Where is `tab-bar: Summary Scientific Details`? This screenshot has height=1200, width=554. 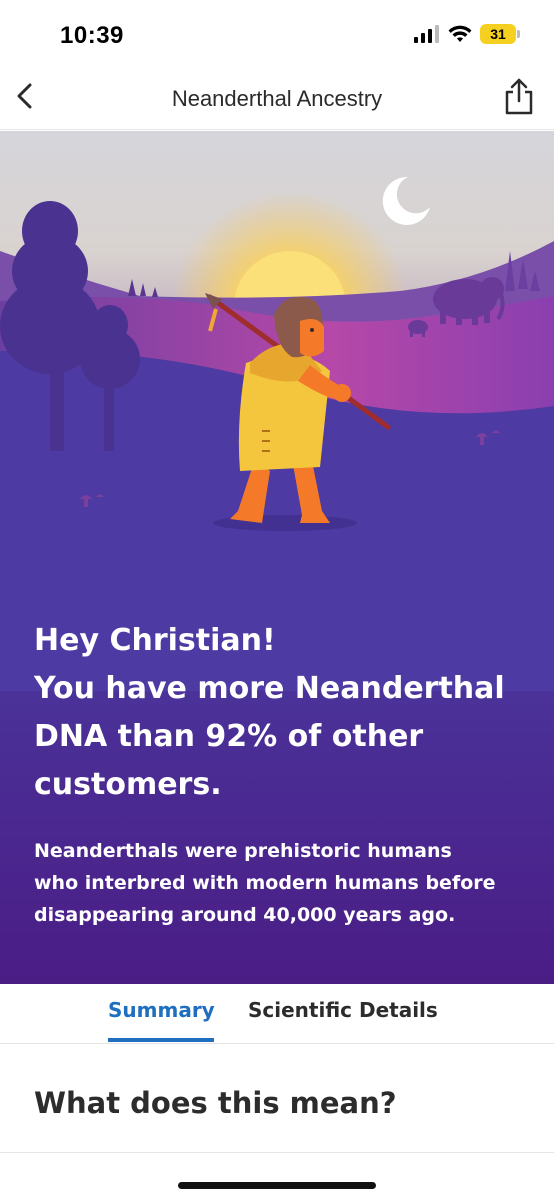 tab-bar: Summary Scientific Details is located at coordinates (277, 1014).